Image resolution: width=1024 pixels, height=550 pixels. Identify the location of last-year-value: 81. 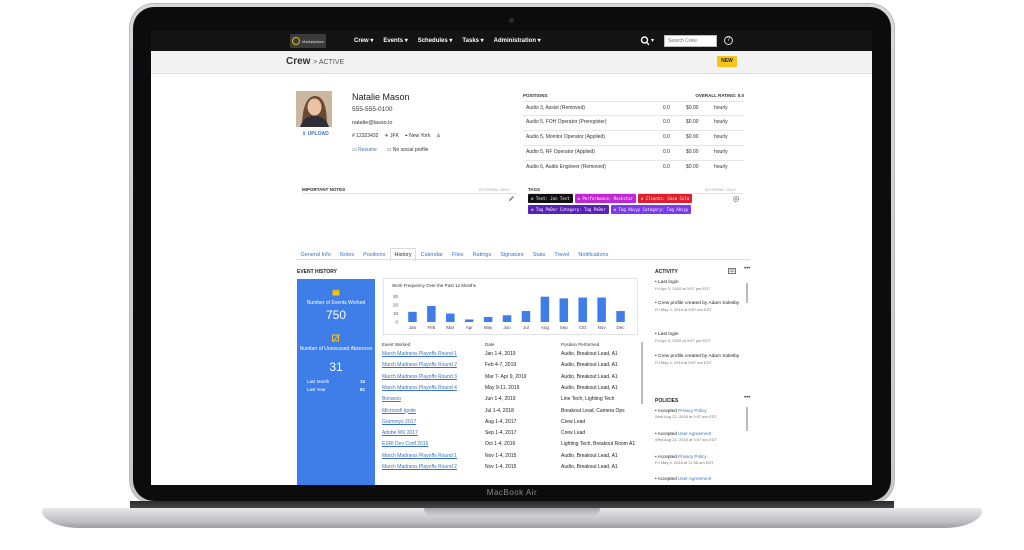
(362, 389).